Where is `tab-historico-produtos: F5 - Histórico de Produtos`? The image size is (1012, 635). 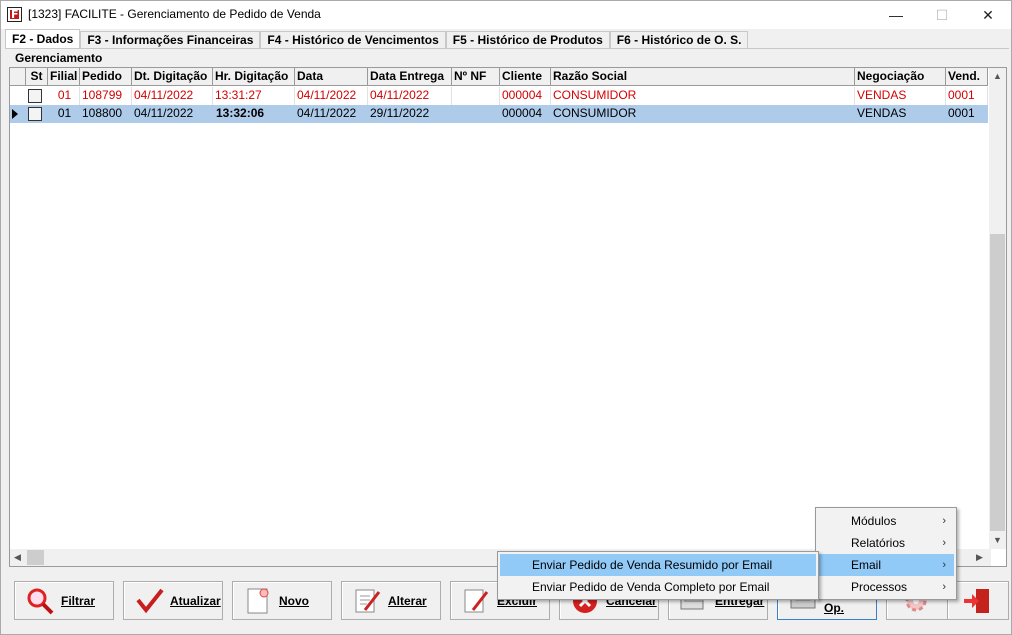
tab-historico-produtos: F5 - Histórico de Produtos is located at coordinates (527, 40).